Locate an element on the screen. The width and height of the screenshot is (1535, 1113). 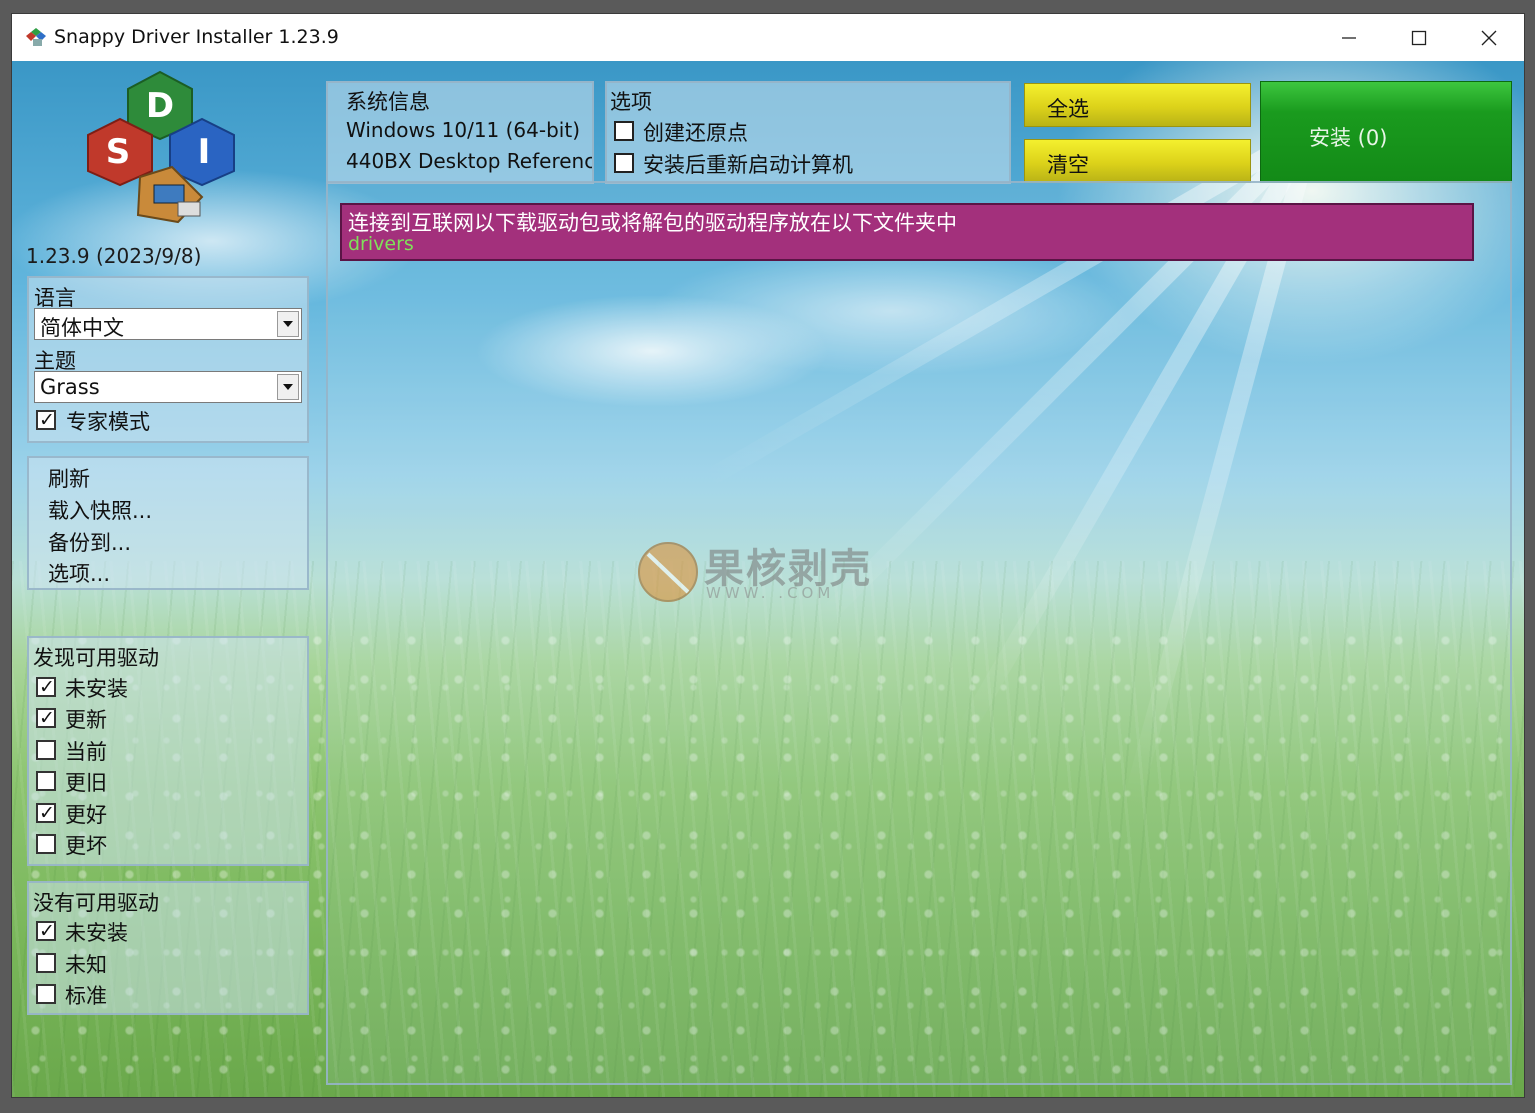
expert-mode-checkbox: ✓ is located at coordinates (46, 420).